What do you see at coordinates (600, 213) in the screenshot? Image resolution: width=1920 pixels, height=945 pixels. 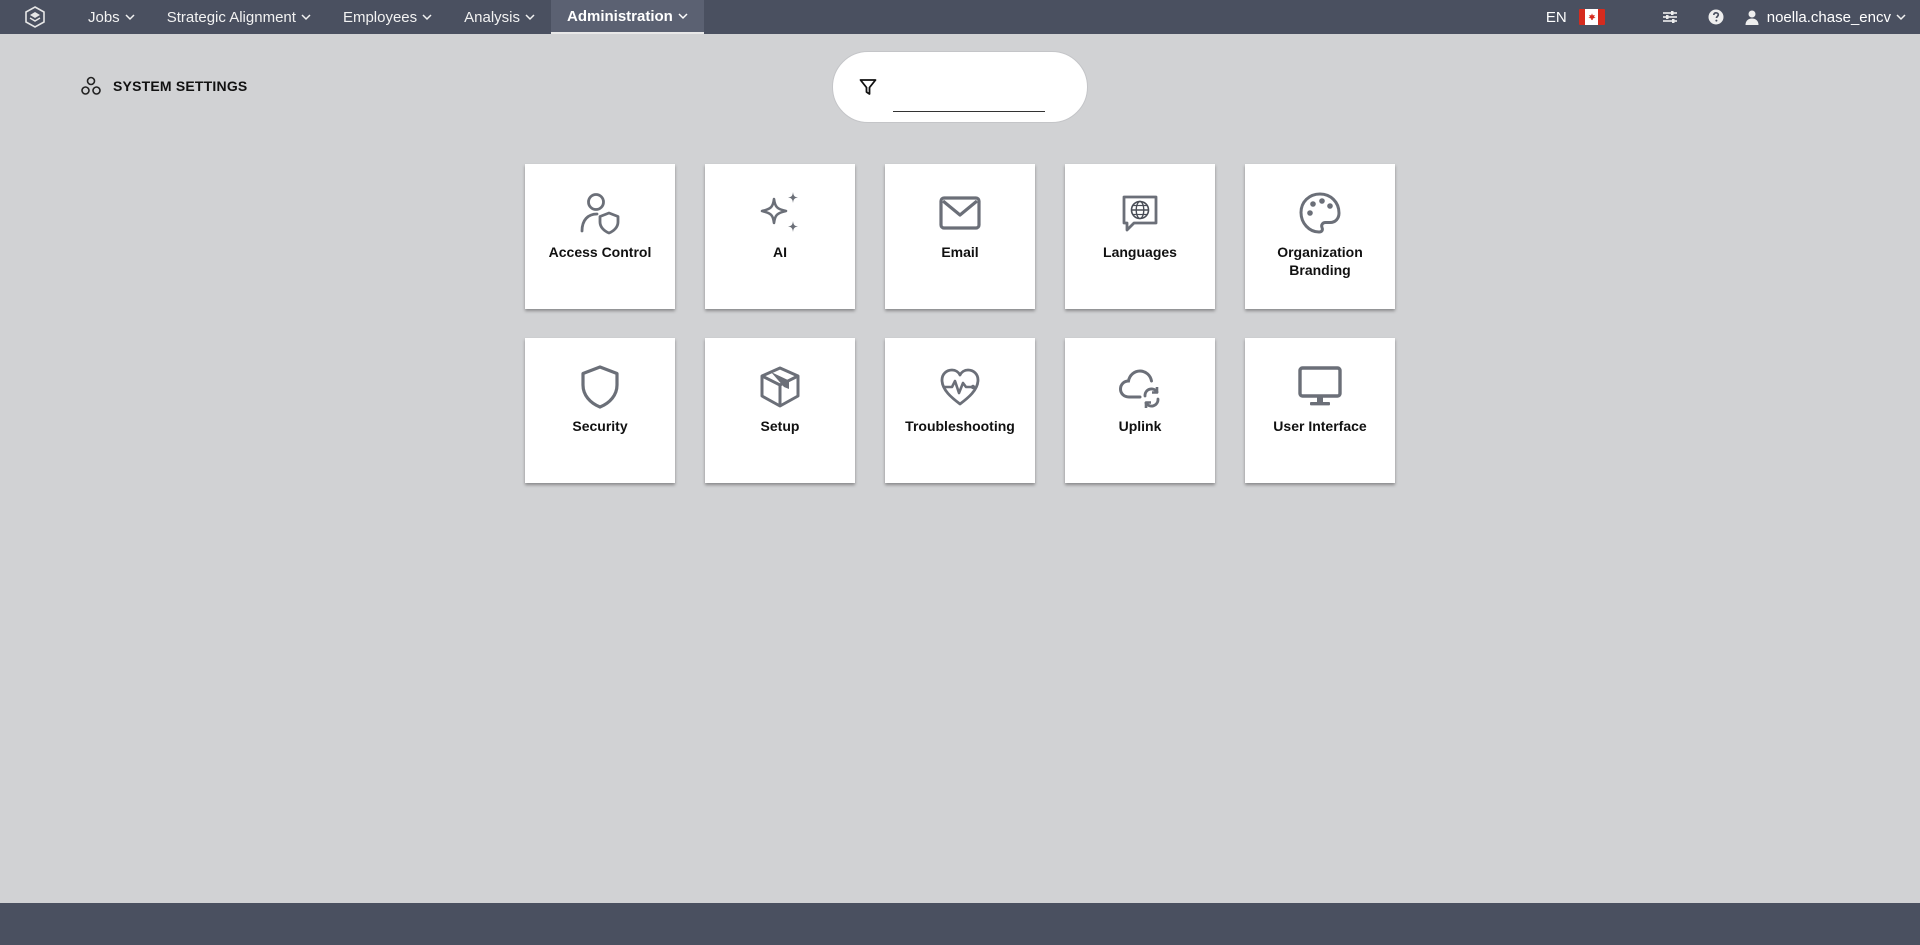 I see `user-shield-icon` at bounding box center [600, 213].